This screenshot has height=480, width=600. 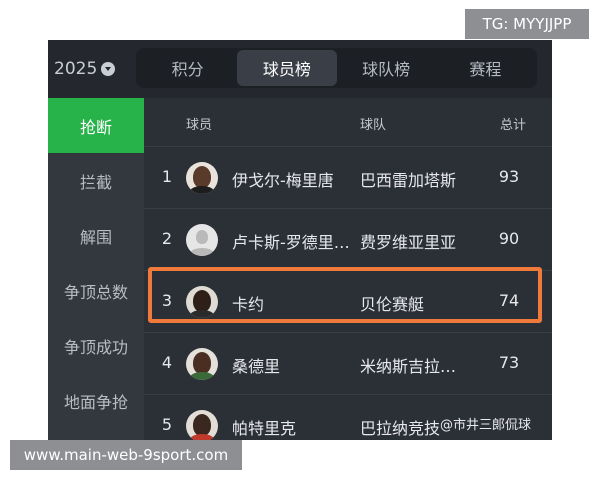 I want to click on total-value: 73, so click(x=509, y=362).